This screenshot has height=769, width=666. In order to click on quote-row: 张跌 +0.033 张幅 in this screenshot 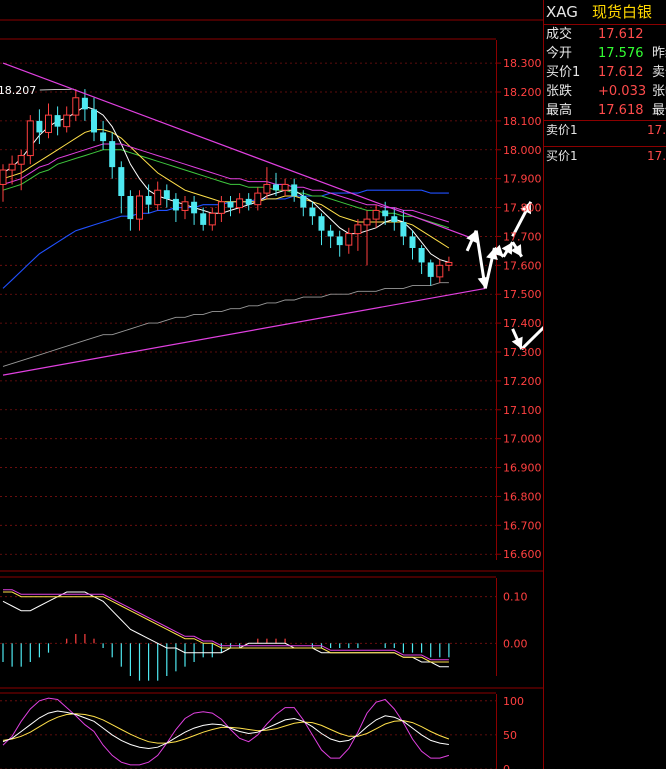, I will do `click(605, 91)`.